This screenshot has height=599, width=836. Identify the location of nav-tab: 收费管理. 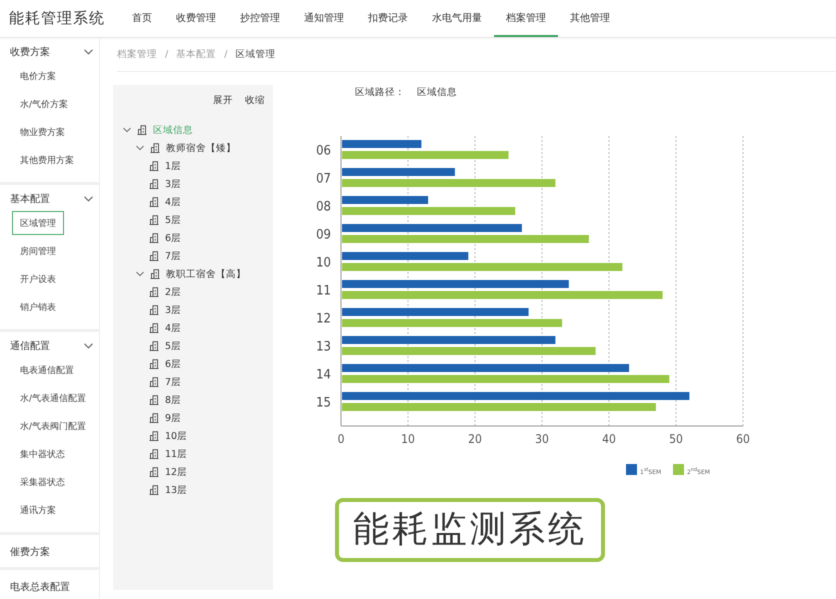
(196, 18).